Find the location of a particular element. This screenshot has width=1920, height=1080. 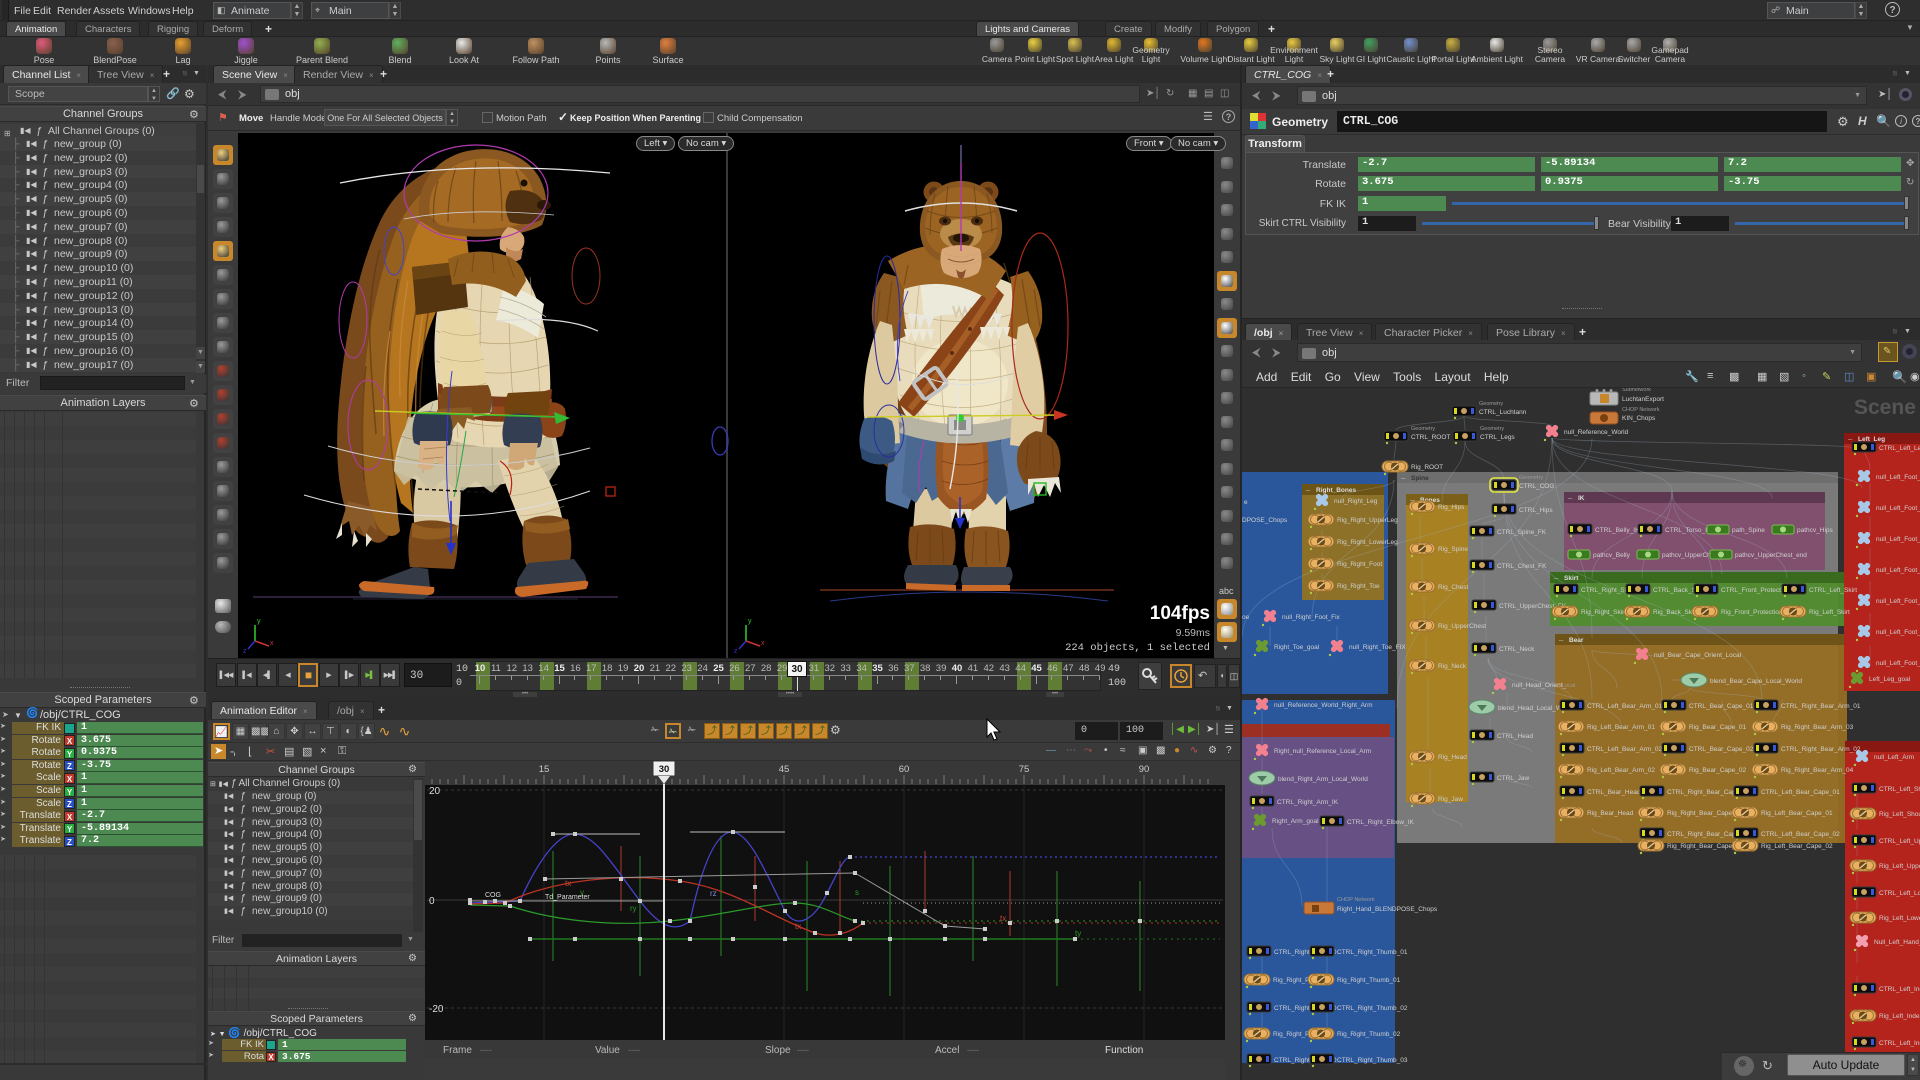

svg-text: CTRL_Right_Thumb_03 is located at coordinates (1372, 1060).